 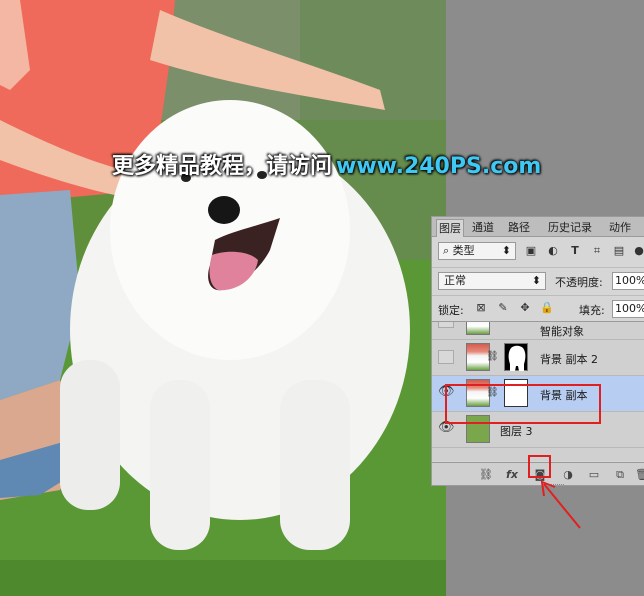 I want to click on filter-kind-label: 类型, so click(x=463, y=250).